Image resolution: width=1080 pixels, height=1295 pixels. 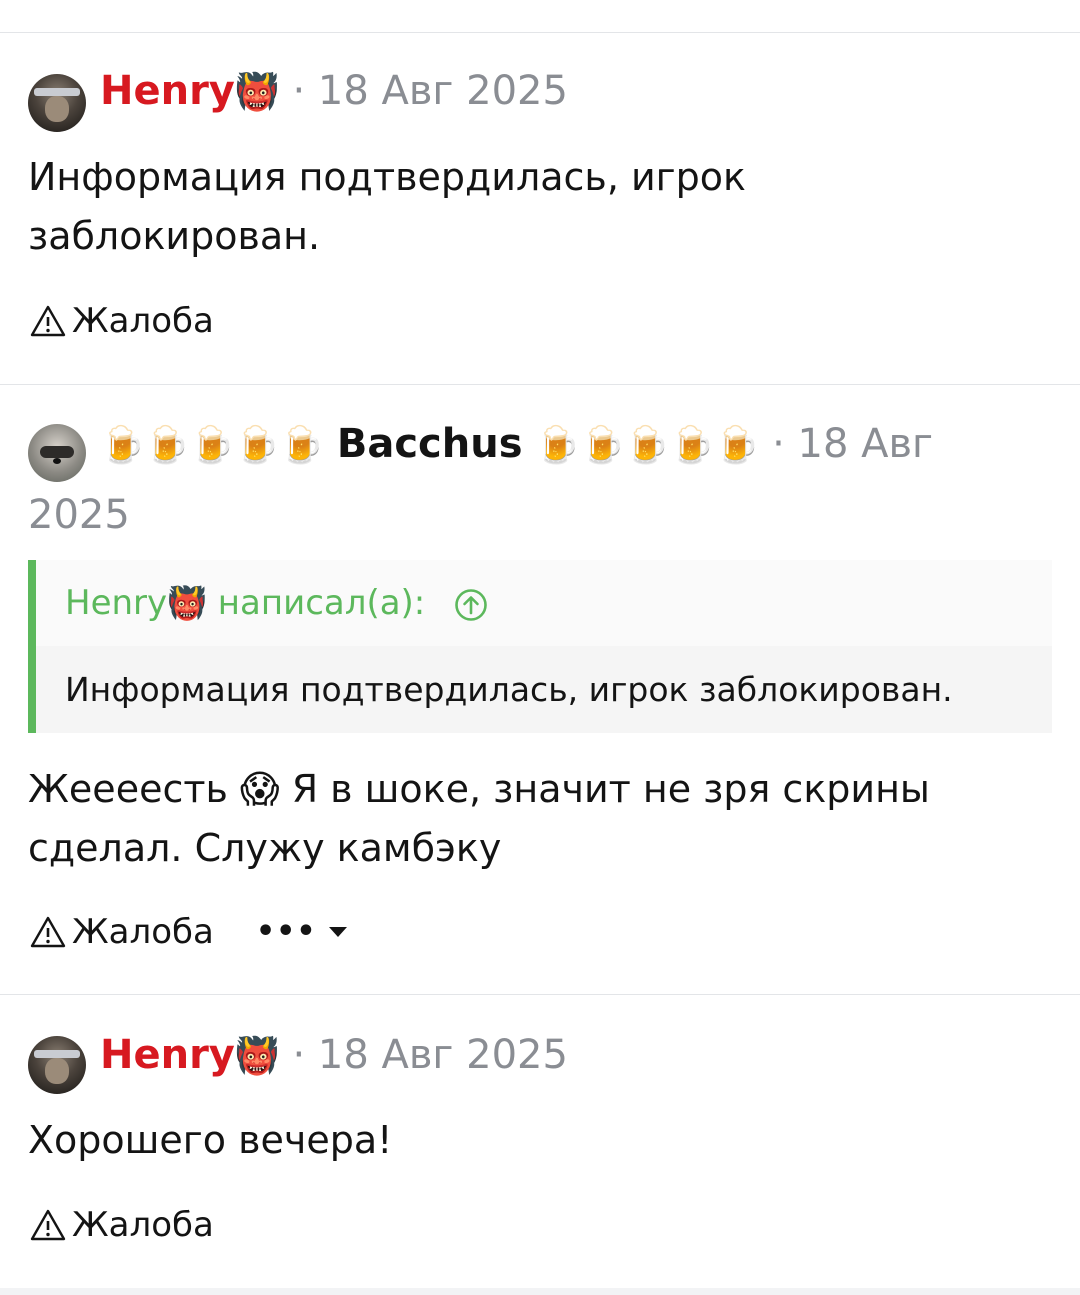 I want to click on beer-emojis-left: 🍺🍺🍺🍺🍺, so click(x=212, y=445).